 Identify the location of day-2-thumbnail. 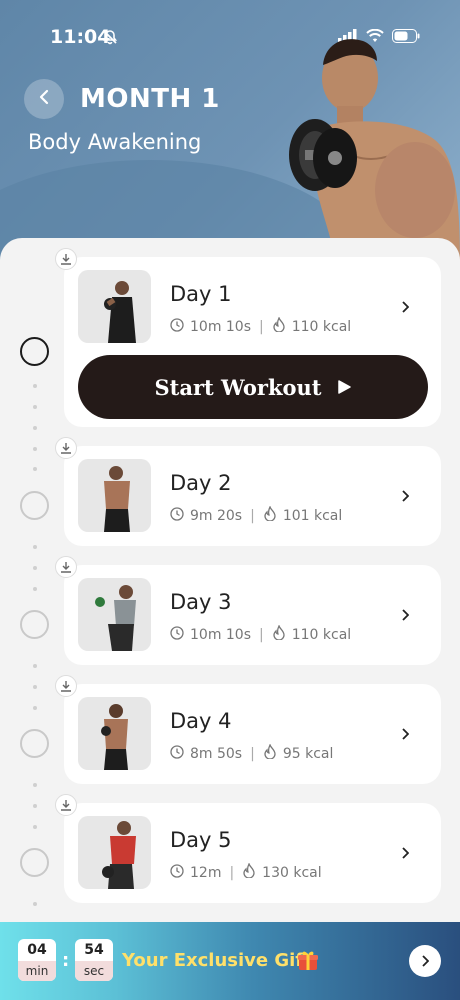
(114, 495).